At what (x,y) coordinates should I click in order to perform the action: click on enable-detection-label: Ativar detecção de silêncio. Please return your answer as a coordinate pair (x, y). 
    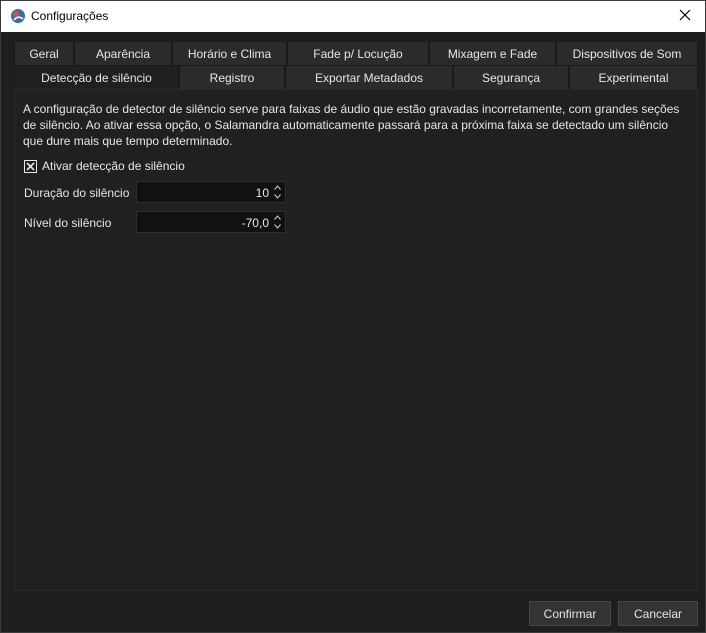
    Looking at the image, I should click on (113, 166).